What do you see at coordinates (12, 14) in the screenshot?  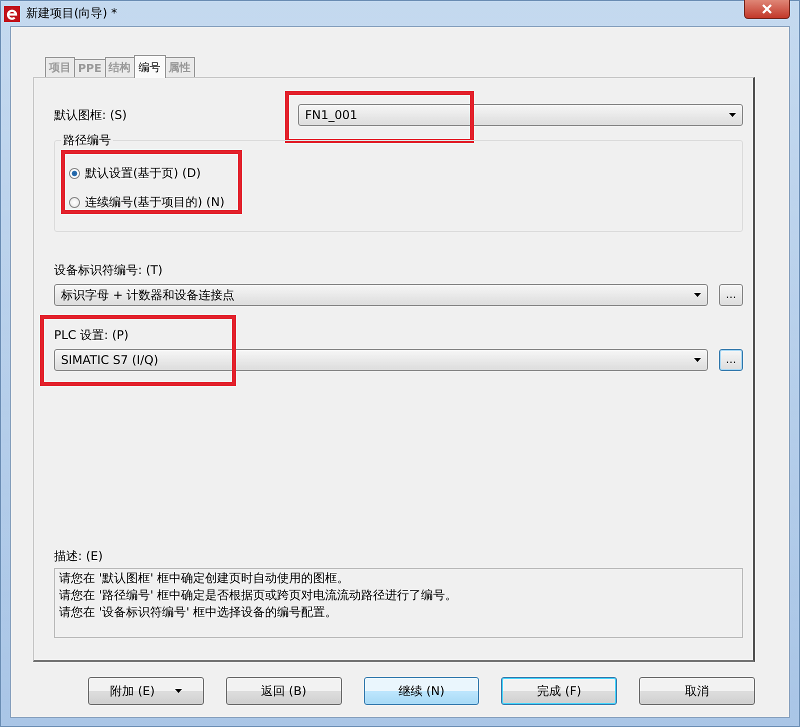 I see `app-icon` at bounding box center [12, 14].